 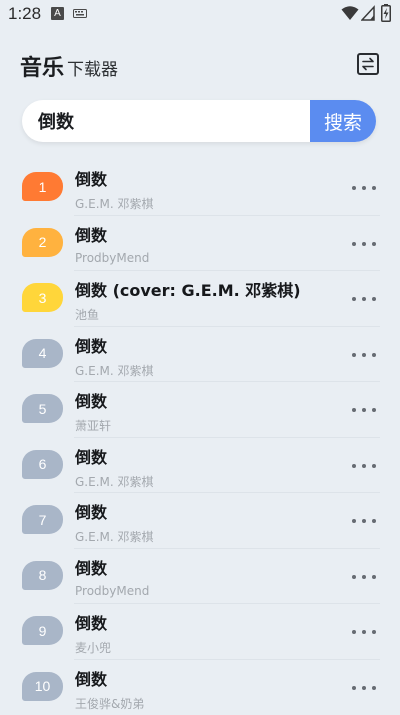 I want to click on song-title: 倒数 (cover: G.E.M. 邓紫棋), so click(x=188, y=289).